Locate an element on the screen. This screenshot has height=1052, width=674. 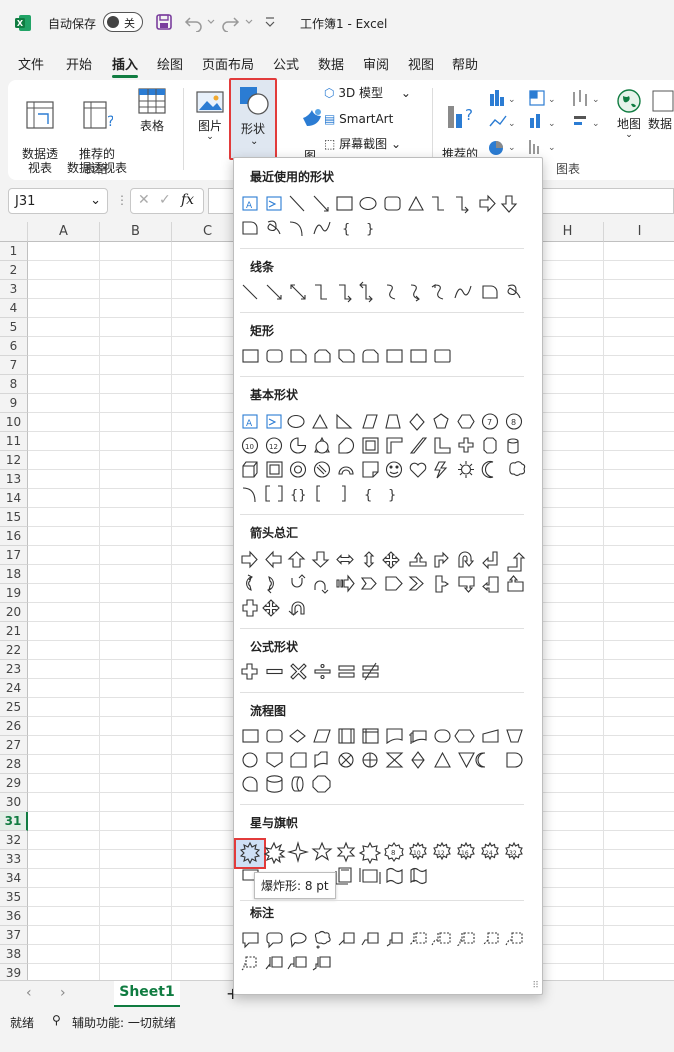
row-header: 34 is located at coordinates (14, 878).